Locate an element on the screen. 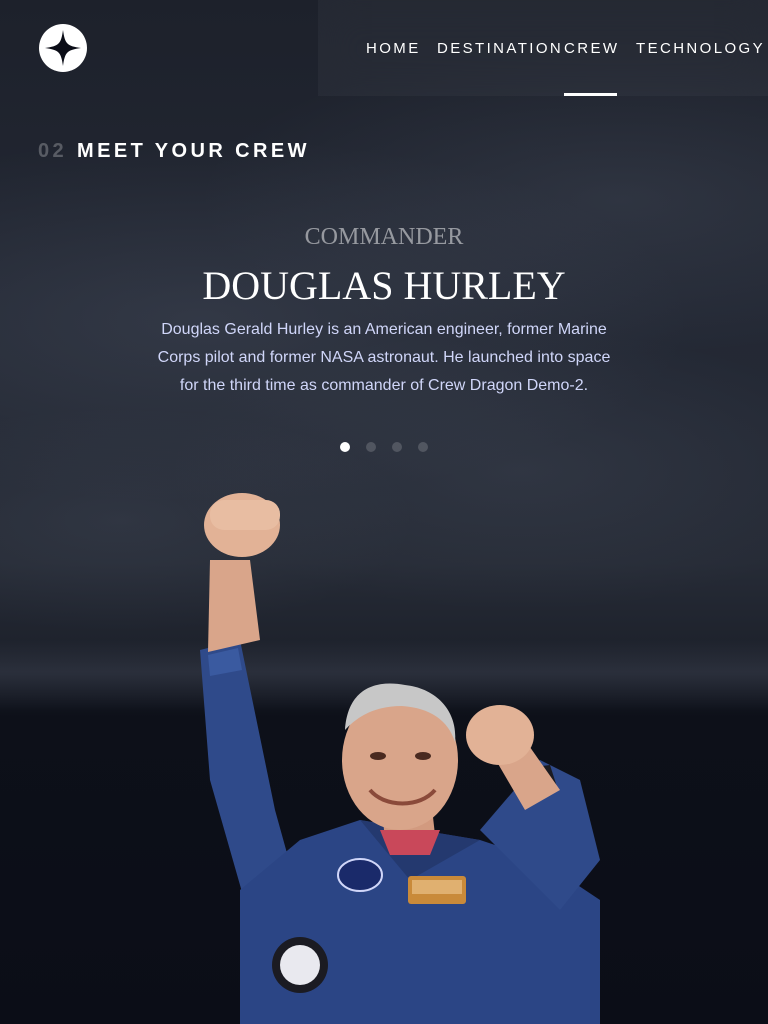 This screenshot has width=768, height=1024. nav-crew: CREW is located at coordinates (591, 68).